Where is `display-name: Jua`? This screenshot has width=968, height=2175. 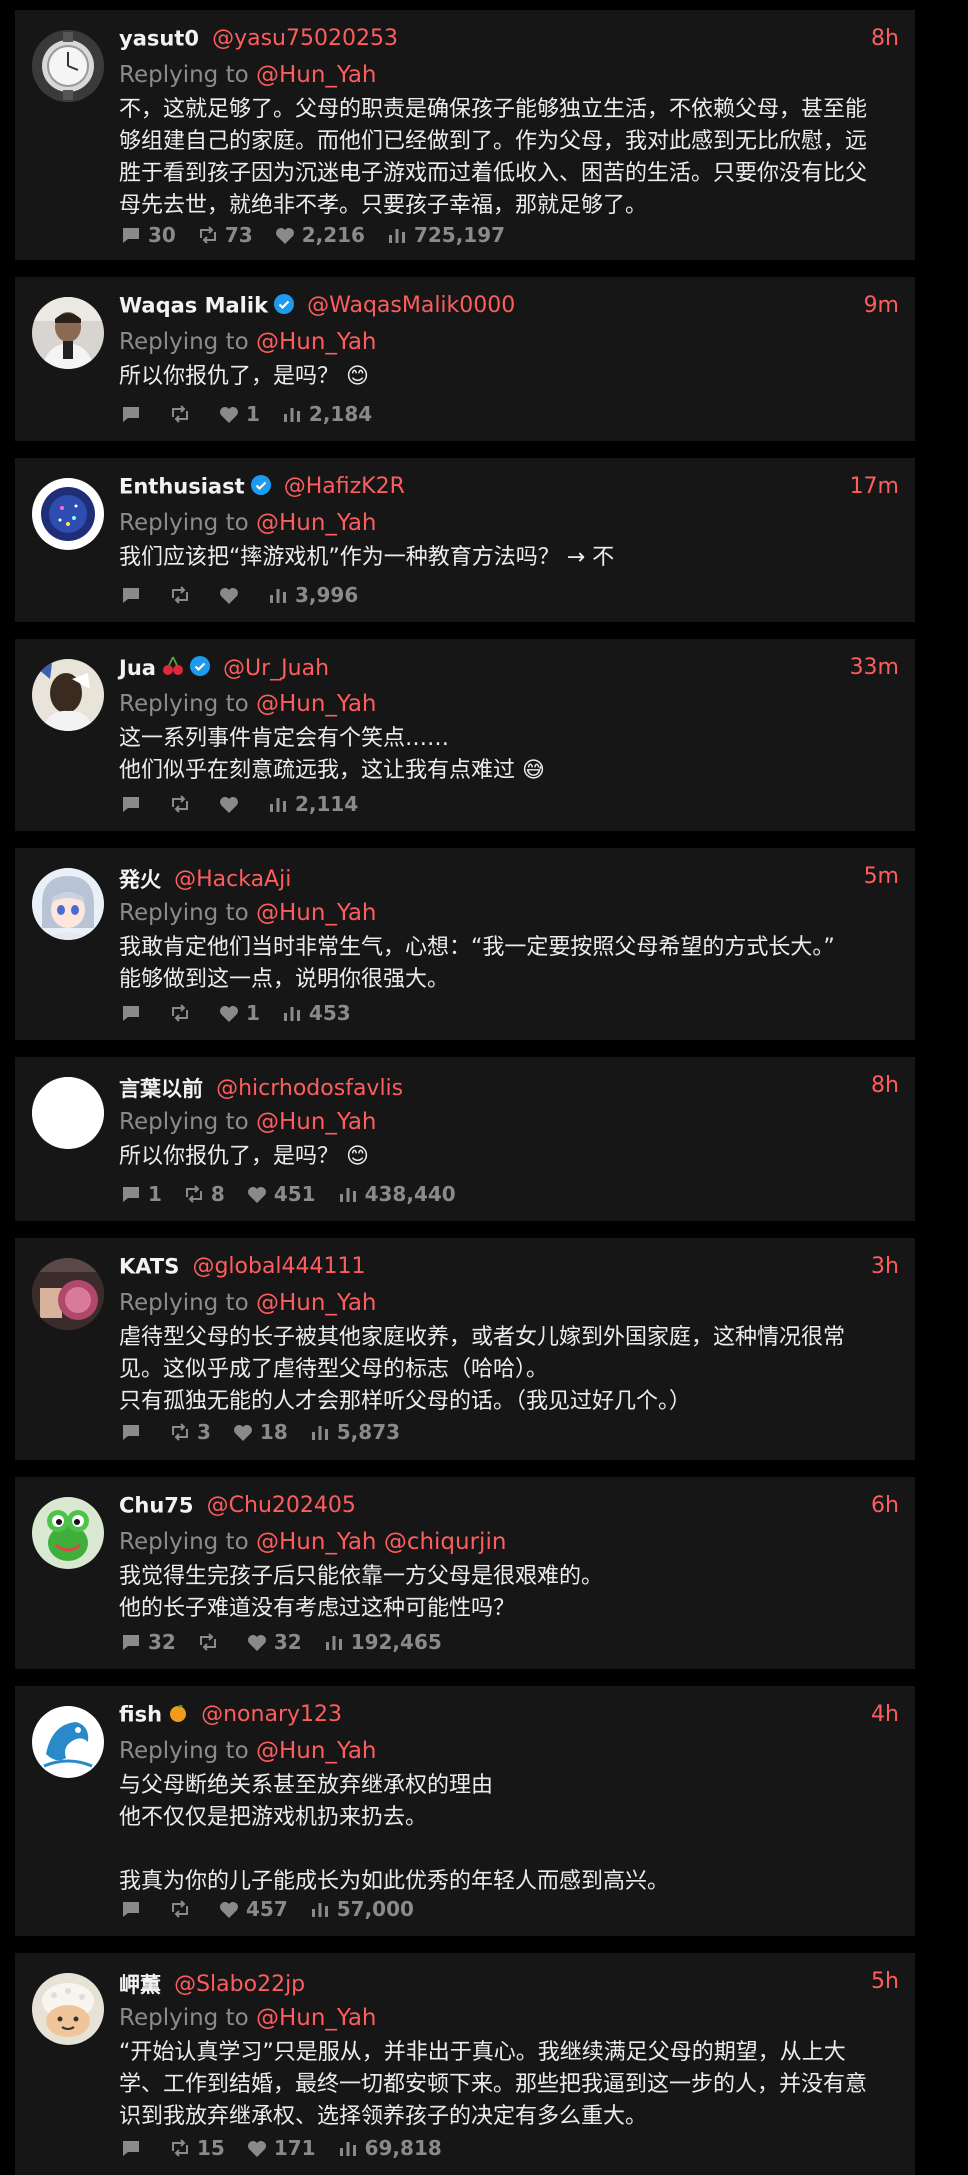 display-name: Jua is located at coordinates (137, 668).